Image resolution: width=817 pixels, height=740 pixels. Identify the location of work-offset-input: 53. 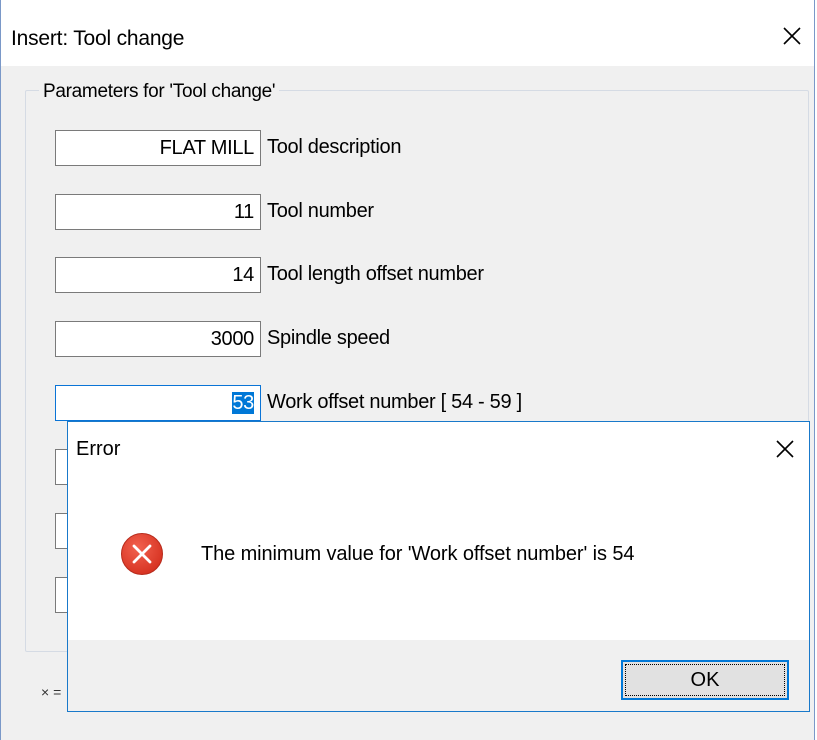
(158, 403).